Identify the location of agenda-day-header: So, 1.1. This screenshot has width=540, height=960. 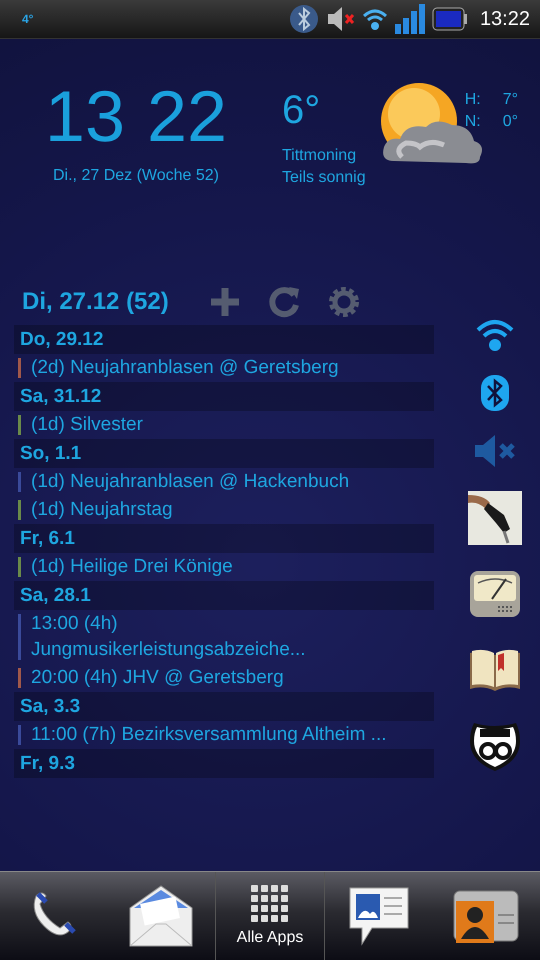
(224, 453).